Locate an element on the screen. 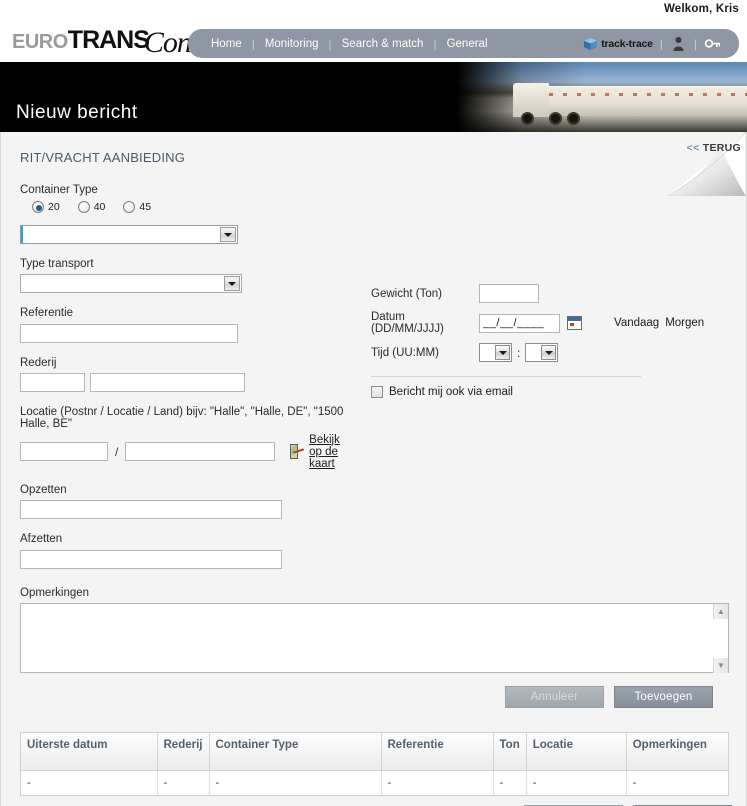  rederij-label: Rederij is located at coordinates (38, 362).